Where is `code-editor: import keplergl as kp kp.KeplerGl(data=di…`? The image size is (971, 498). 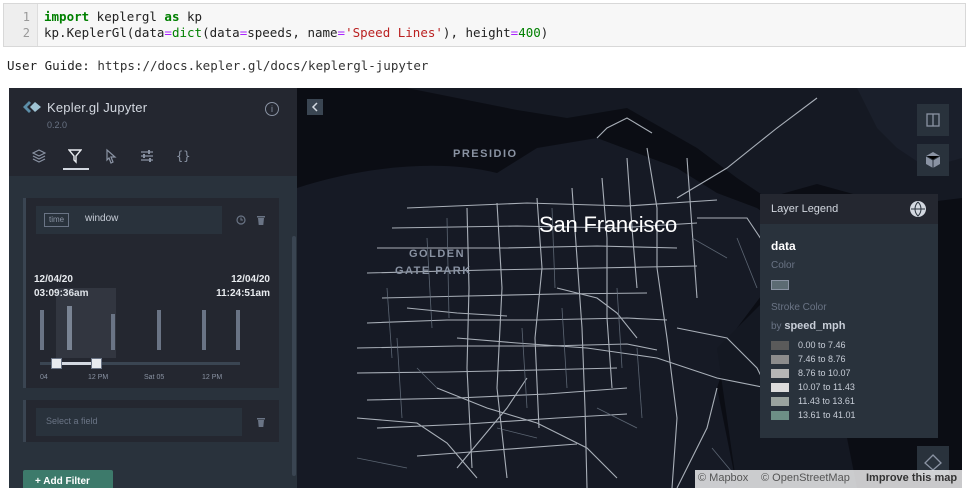
code-editor: import keplergl as kp kp.KeplerGl(data=di… is located at coordinates (296, 25).